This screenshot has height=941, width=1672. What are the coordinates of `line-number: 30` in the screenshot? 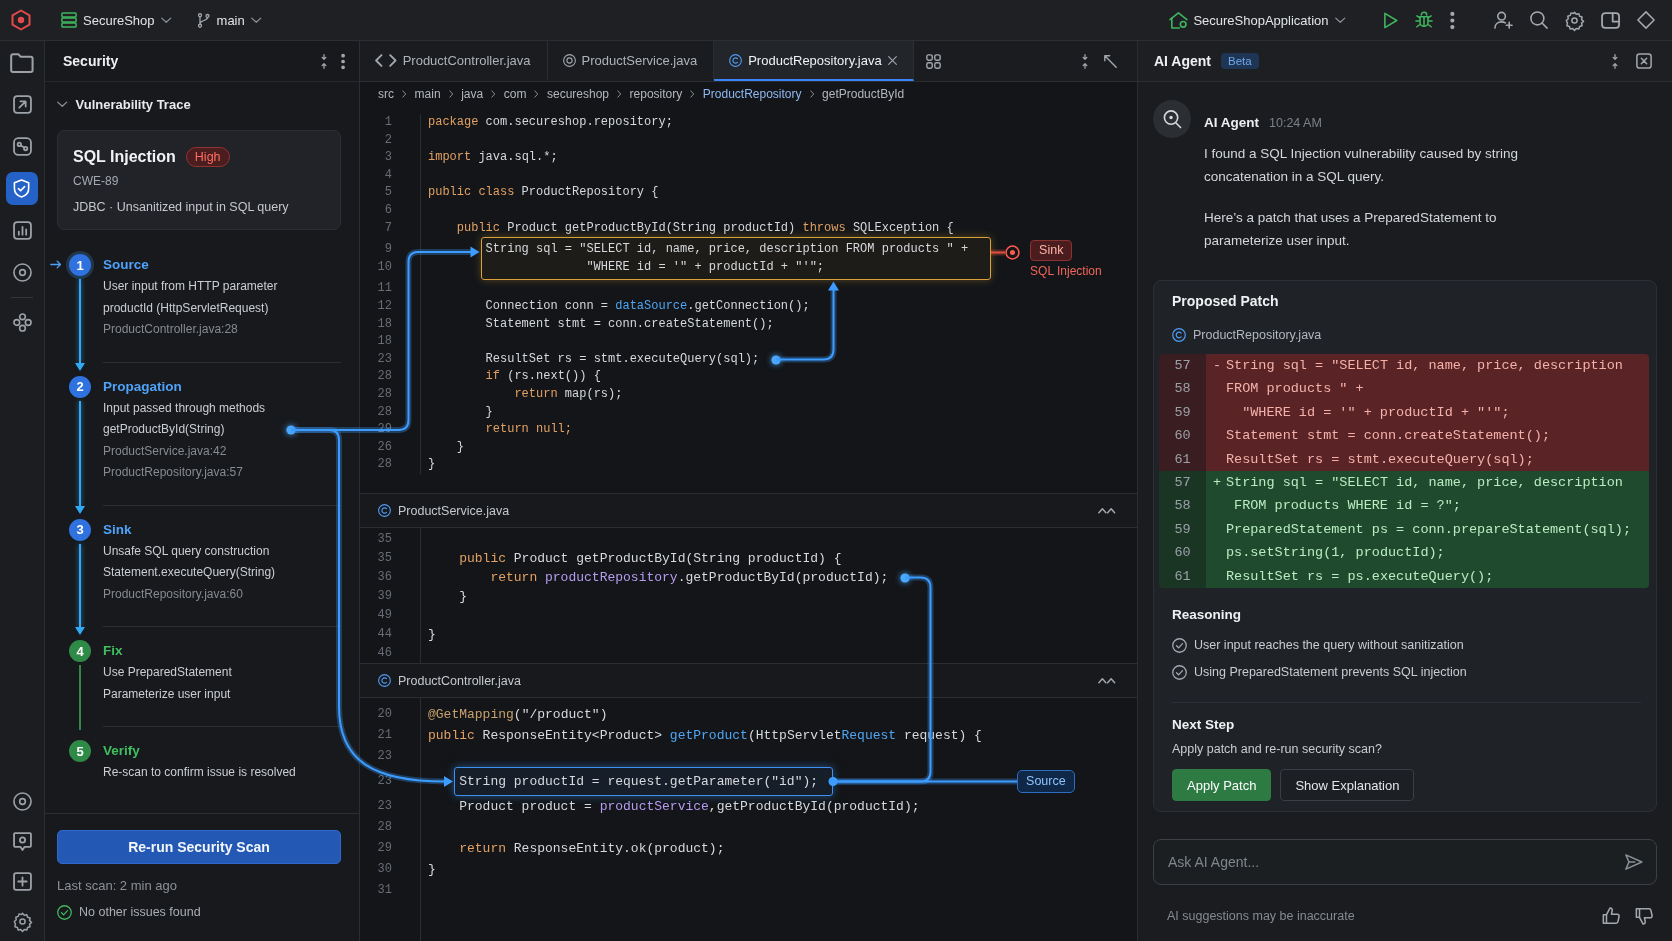 It's located at (384, 869).